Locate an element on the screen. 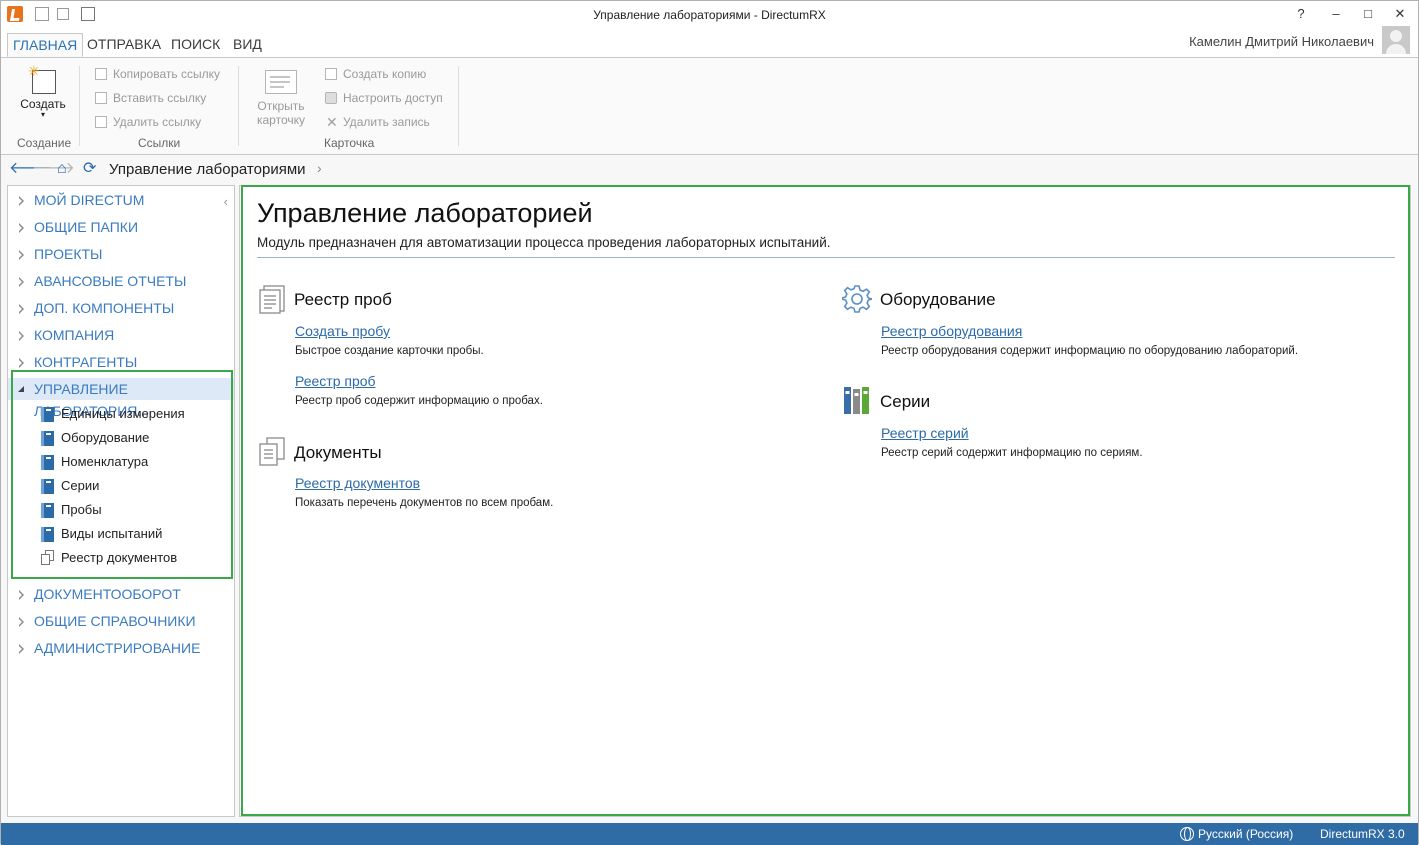 This screenshot has width=1419, height=845. maximize-button: □ is located at coordinates (1368, 14).